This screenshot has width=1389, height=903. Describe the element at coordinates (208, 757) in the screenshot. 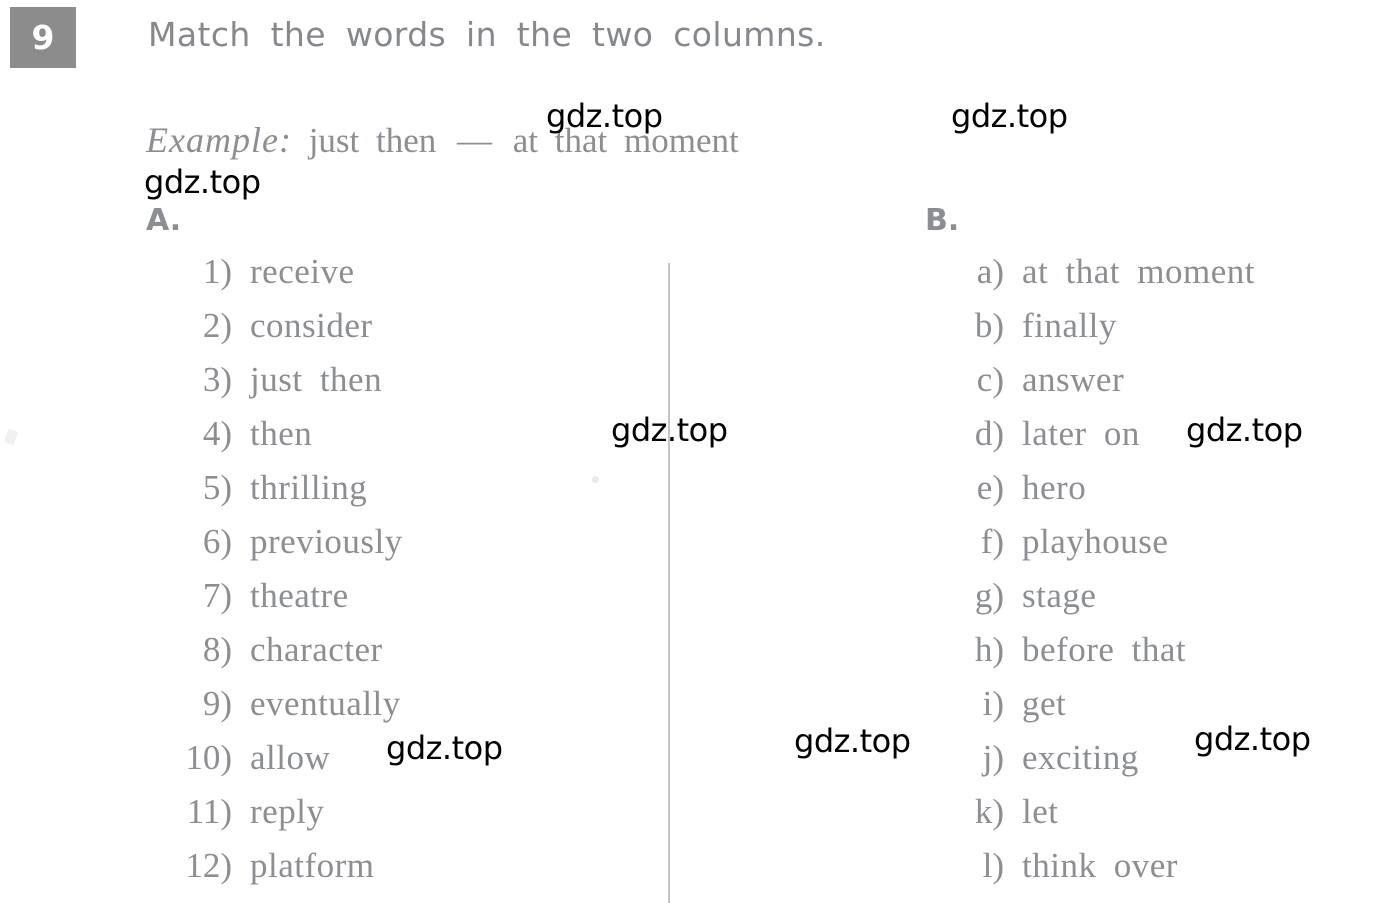

I see `word-marker: 10)` at that location.